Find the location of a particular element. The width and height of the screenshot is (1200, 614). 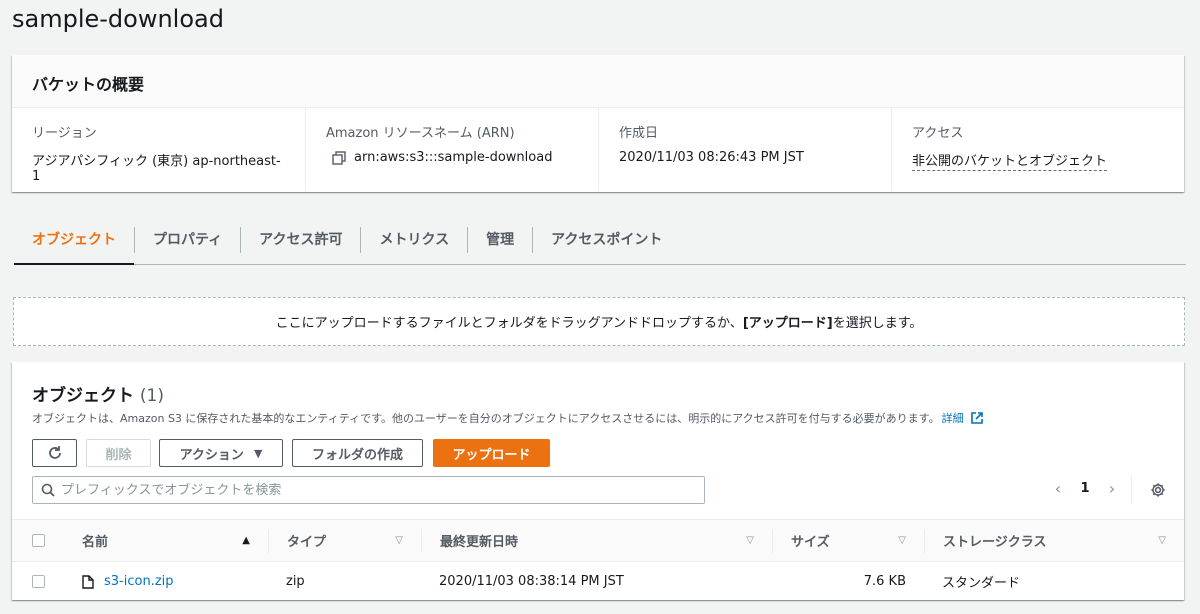

dropzone-text-end: を選択します。 is located at coordinates (877, 323).